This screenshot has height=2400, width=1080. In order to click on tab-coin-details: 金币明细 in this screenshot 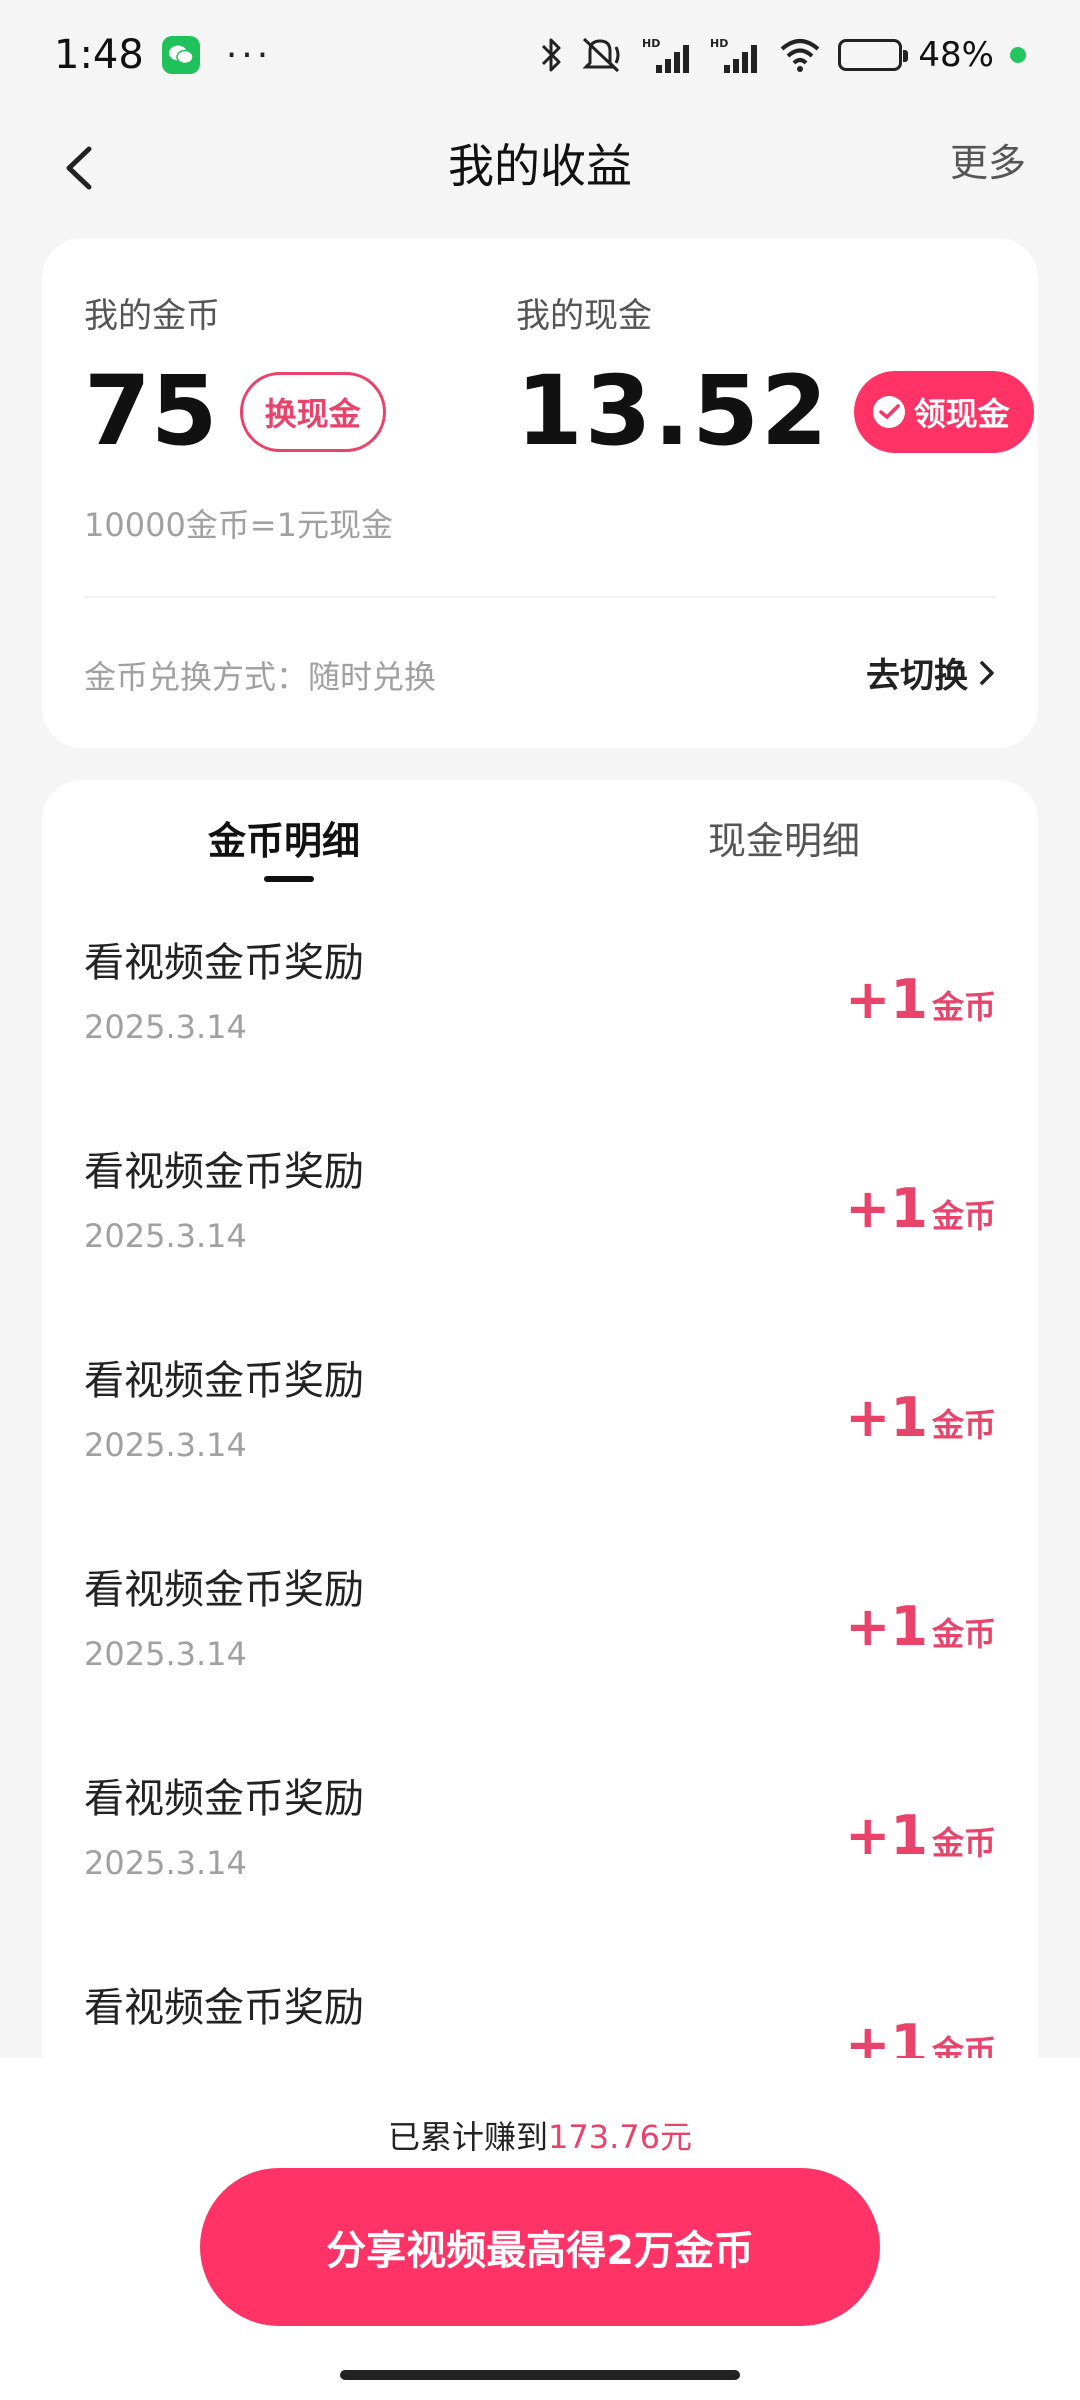, I will do `click(284, 837)`.